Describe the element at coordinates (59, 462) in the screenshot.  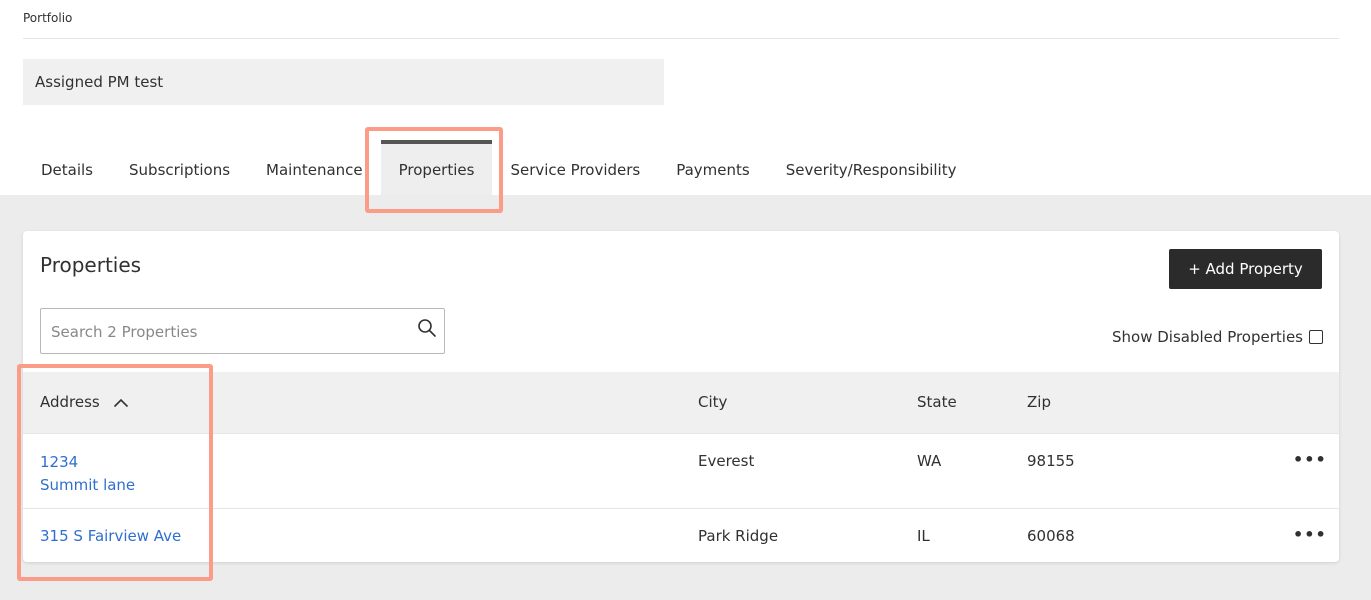
I see `address-line-1: 1234` at that location.